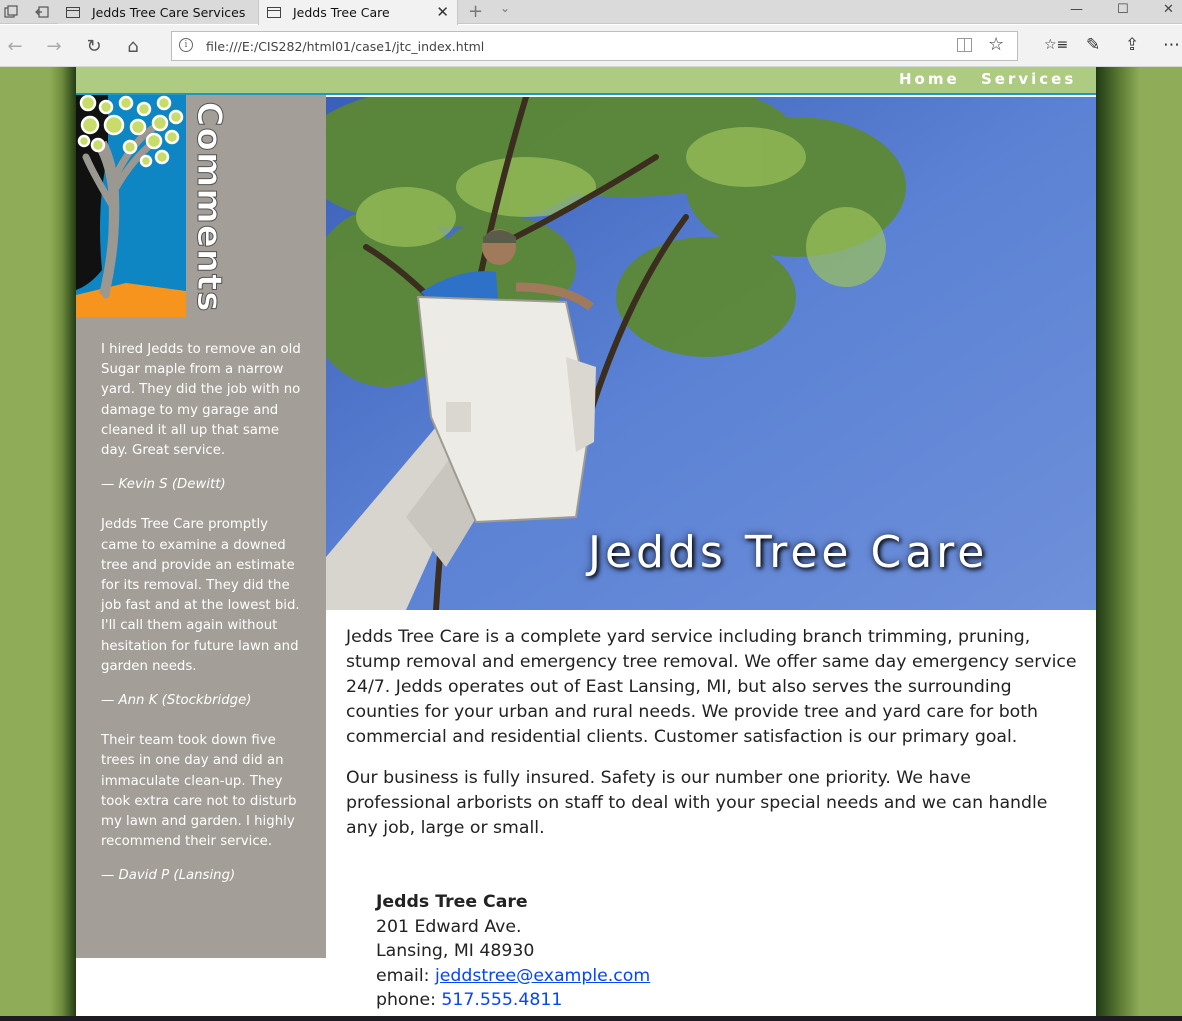 This screenshot has width=1182, height=1021. Describe the element at coordinates (1028, 79) in the screenshot. I see `nav-link-services: Services` at that location.